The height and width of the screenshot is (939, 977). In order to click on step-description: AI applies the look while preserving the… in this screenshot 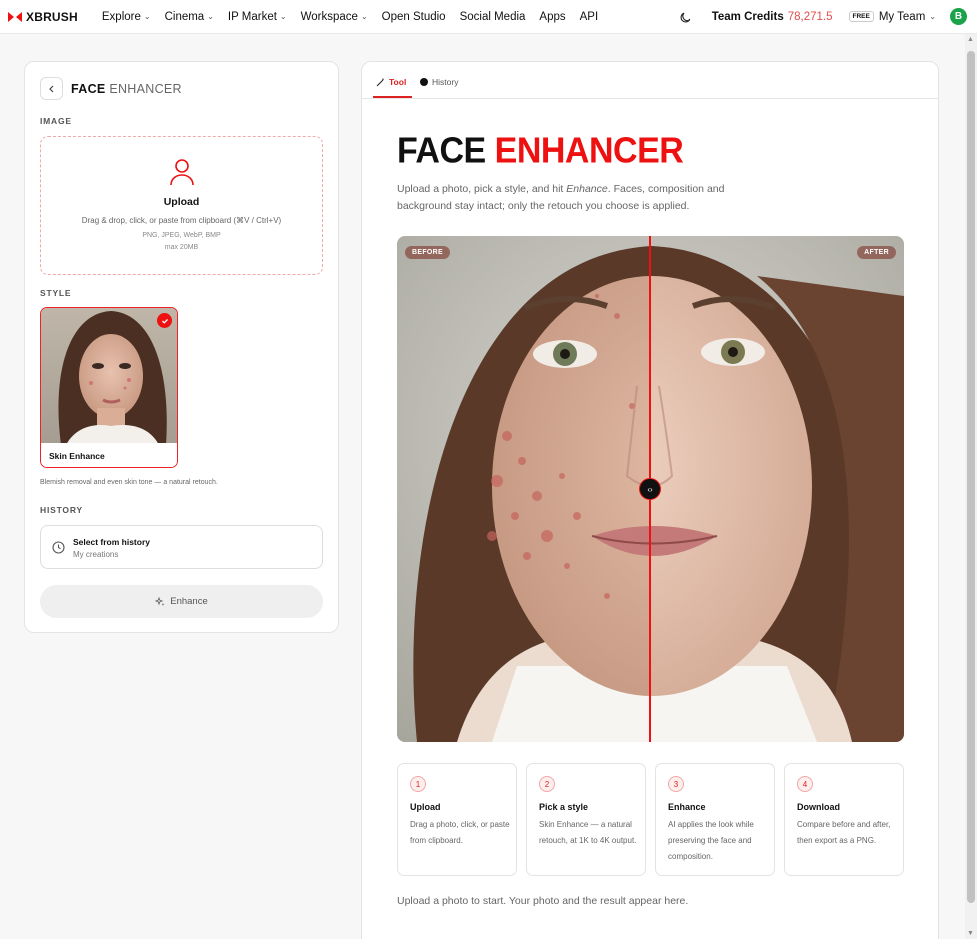, I will do `click(711, 840)`.